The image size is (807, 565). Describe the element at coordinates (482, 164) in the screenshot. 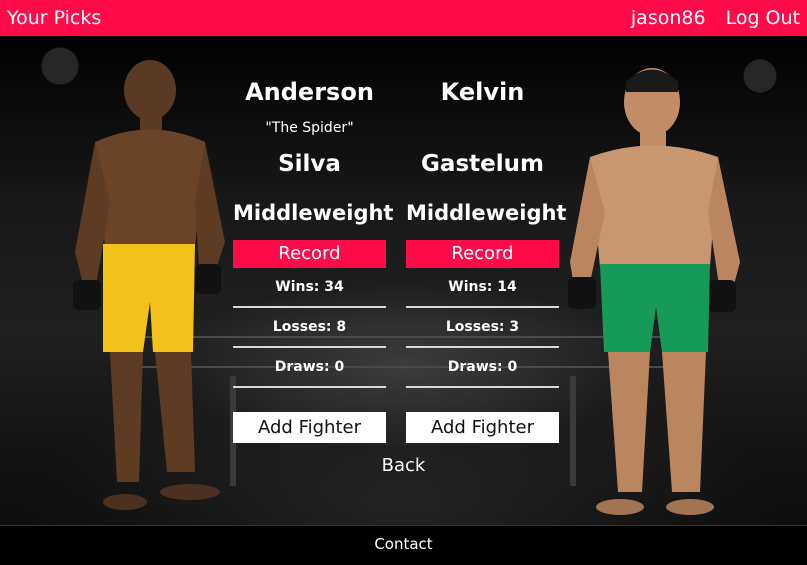

I see `fighter-last-name: Gastelum` at that location.